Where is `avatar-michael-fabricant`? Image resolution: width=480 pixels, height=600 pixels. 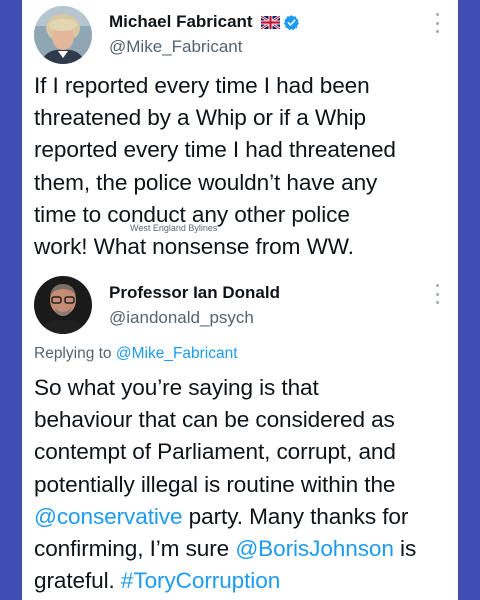
avatar-michael-fabricant is located at coordinates (63, 35).